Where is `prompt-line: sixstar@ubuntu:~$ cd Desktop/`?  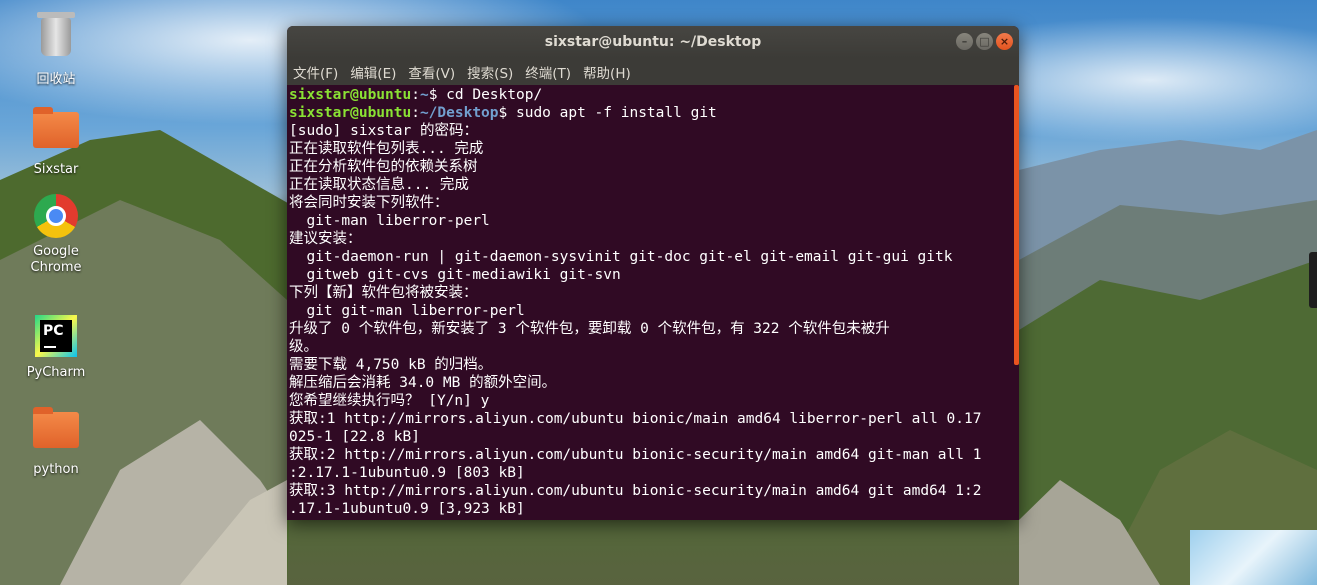 prompt-line: sixstar@ubuntu:~$ cd Desktop/ is located at coordinates (416, 95).